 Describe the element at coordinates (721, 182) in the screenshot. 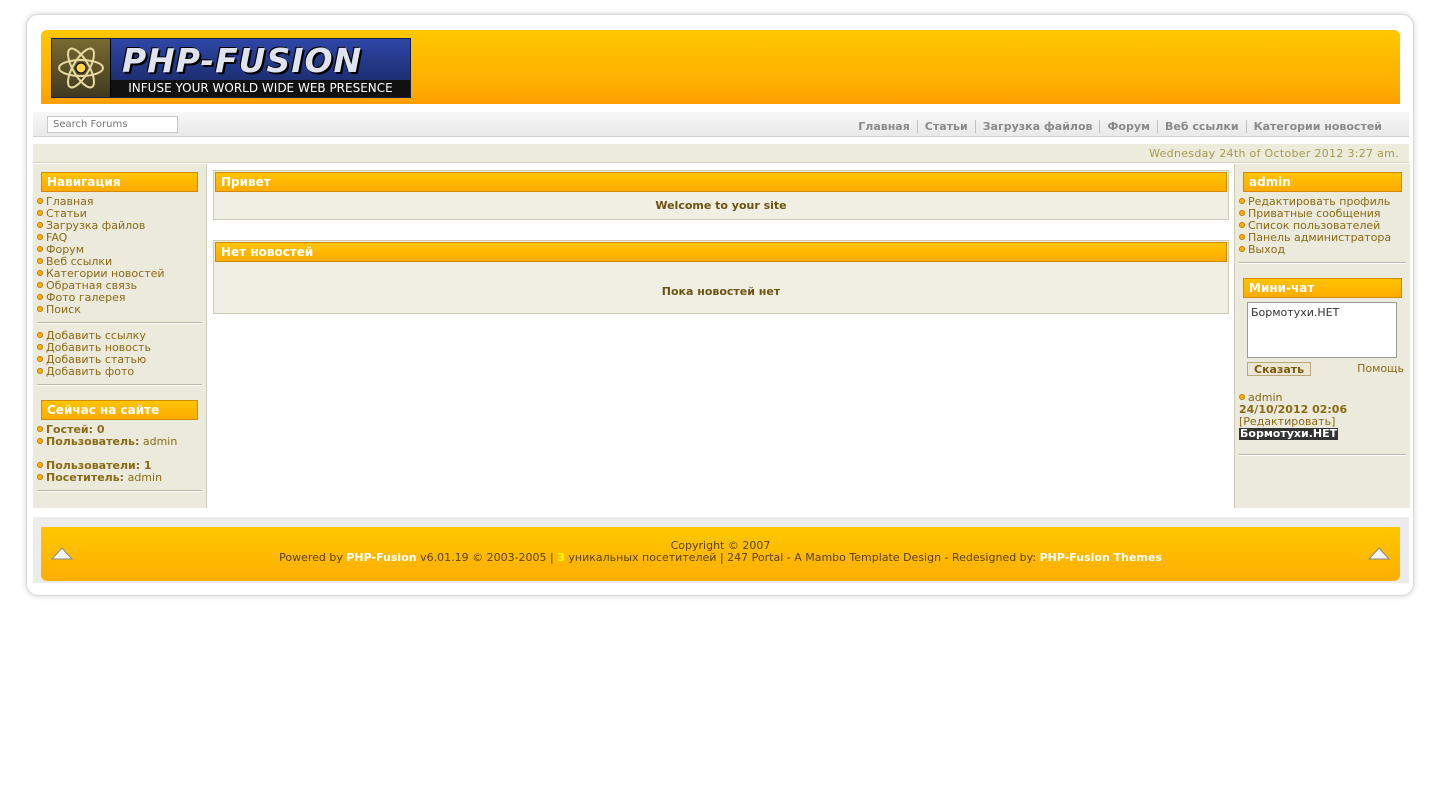

I see `welcome-title: Привет` at that location.